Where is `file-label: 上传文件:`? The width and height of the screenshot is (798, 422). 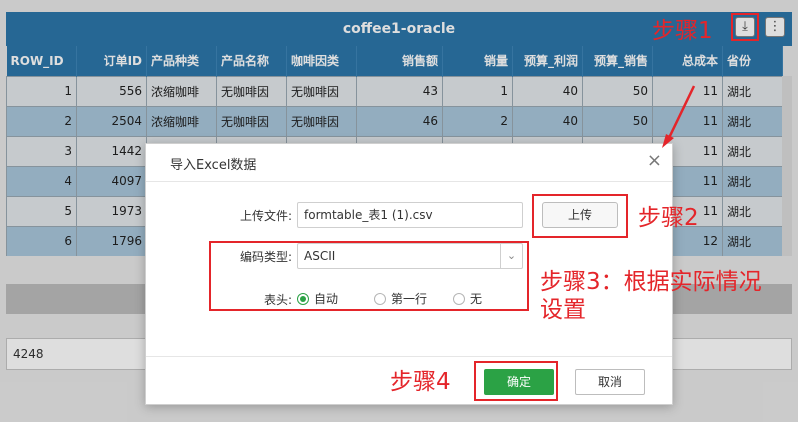
file-label: 上传文件: is located at coordinates (265, 216).